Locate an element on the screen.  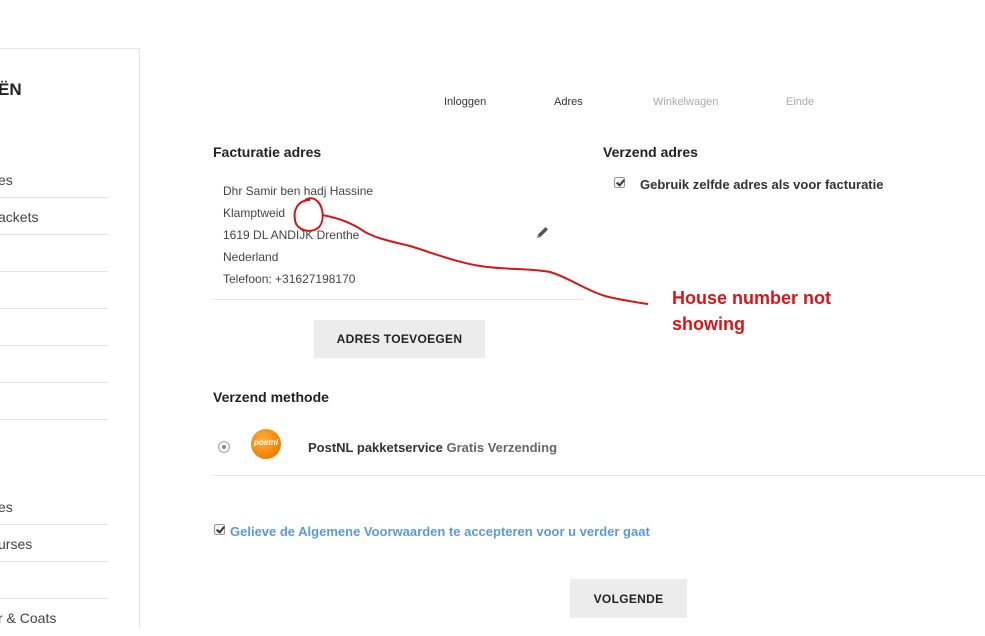
annotation-text: House number not showing is located at coordinates (752, 311).